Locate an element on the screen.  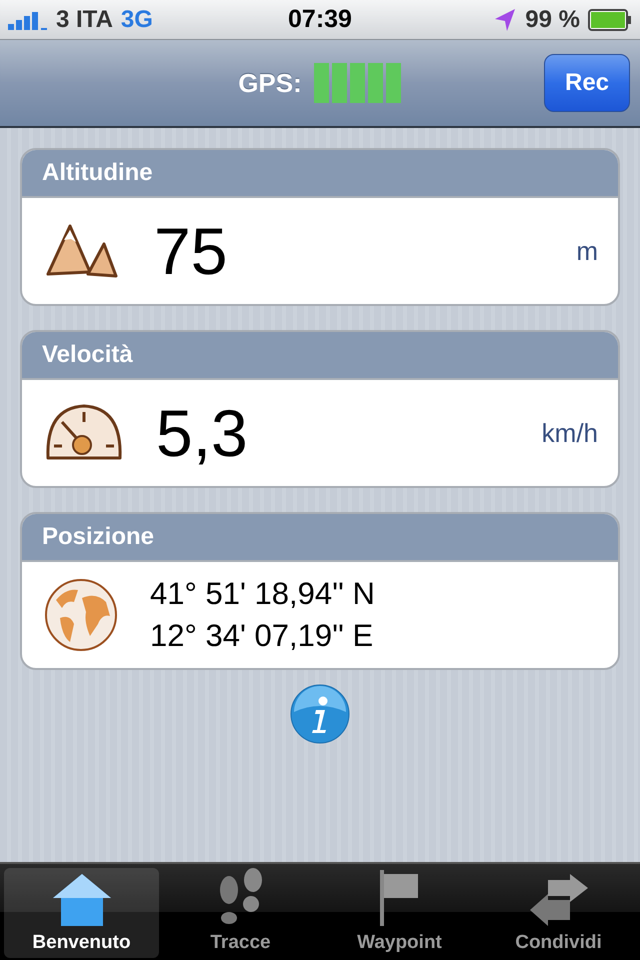
network-type: 3G is located at coordinates (136, 20).